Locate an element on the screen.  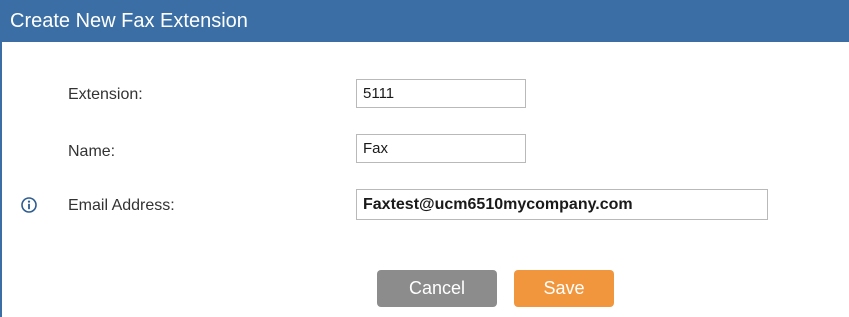
email-address-label: Email Address: is located at coordinates (121, 205).